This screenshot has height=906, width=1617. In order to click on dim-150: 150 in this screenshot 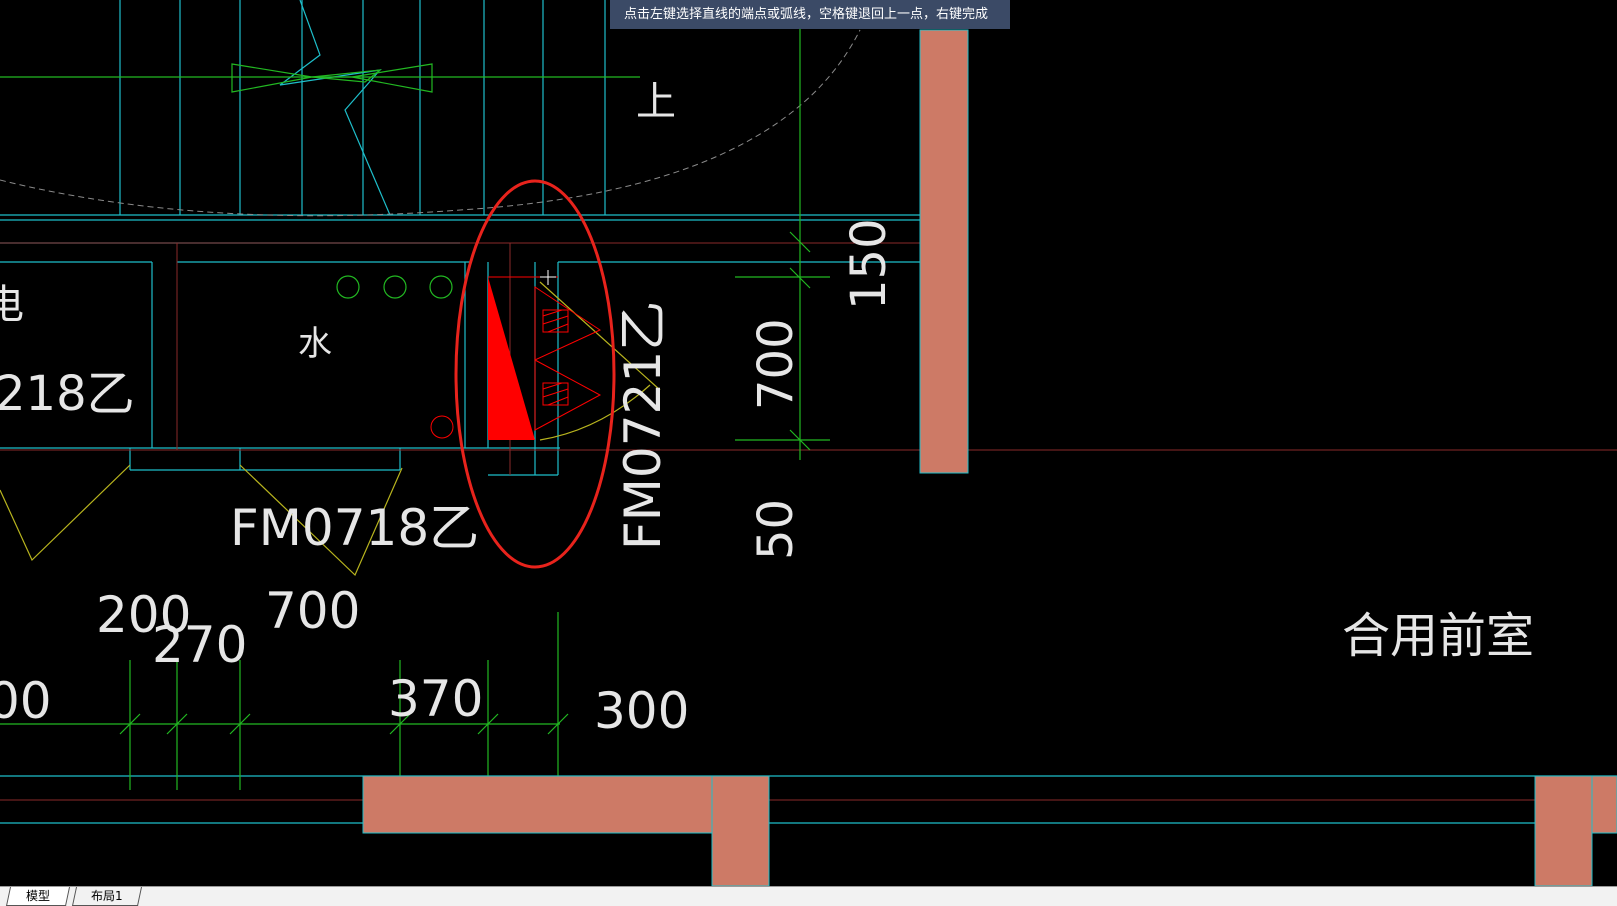, I will do `click(869, 264)`.